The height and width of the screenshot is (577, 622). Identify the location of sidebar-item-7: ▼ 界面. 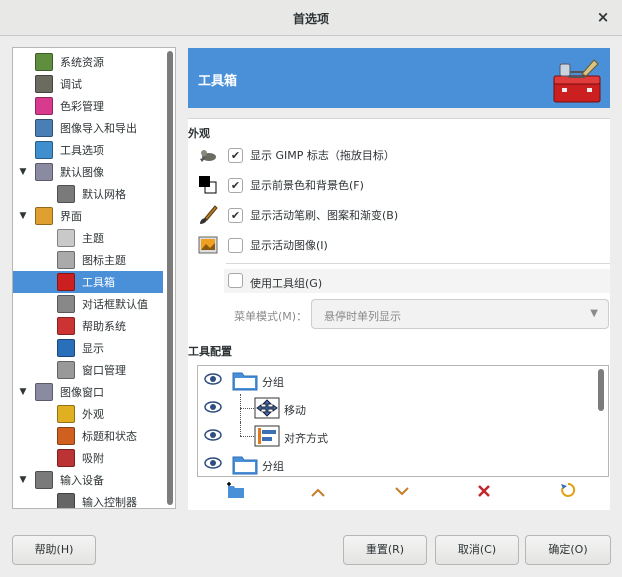
(88, 216).